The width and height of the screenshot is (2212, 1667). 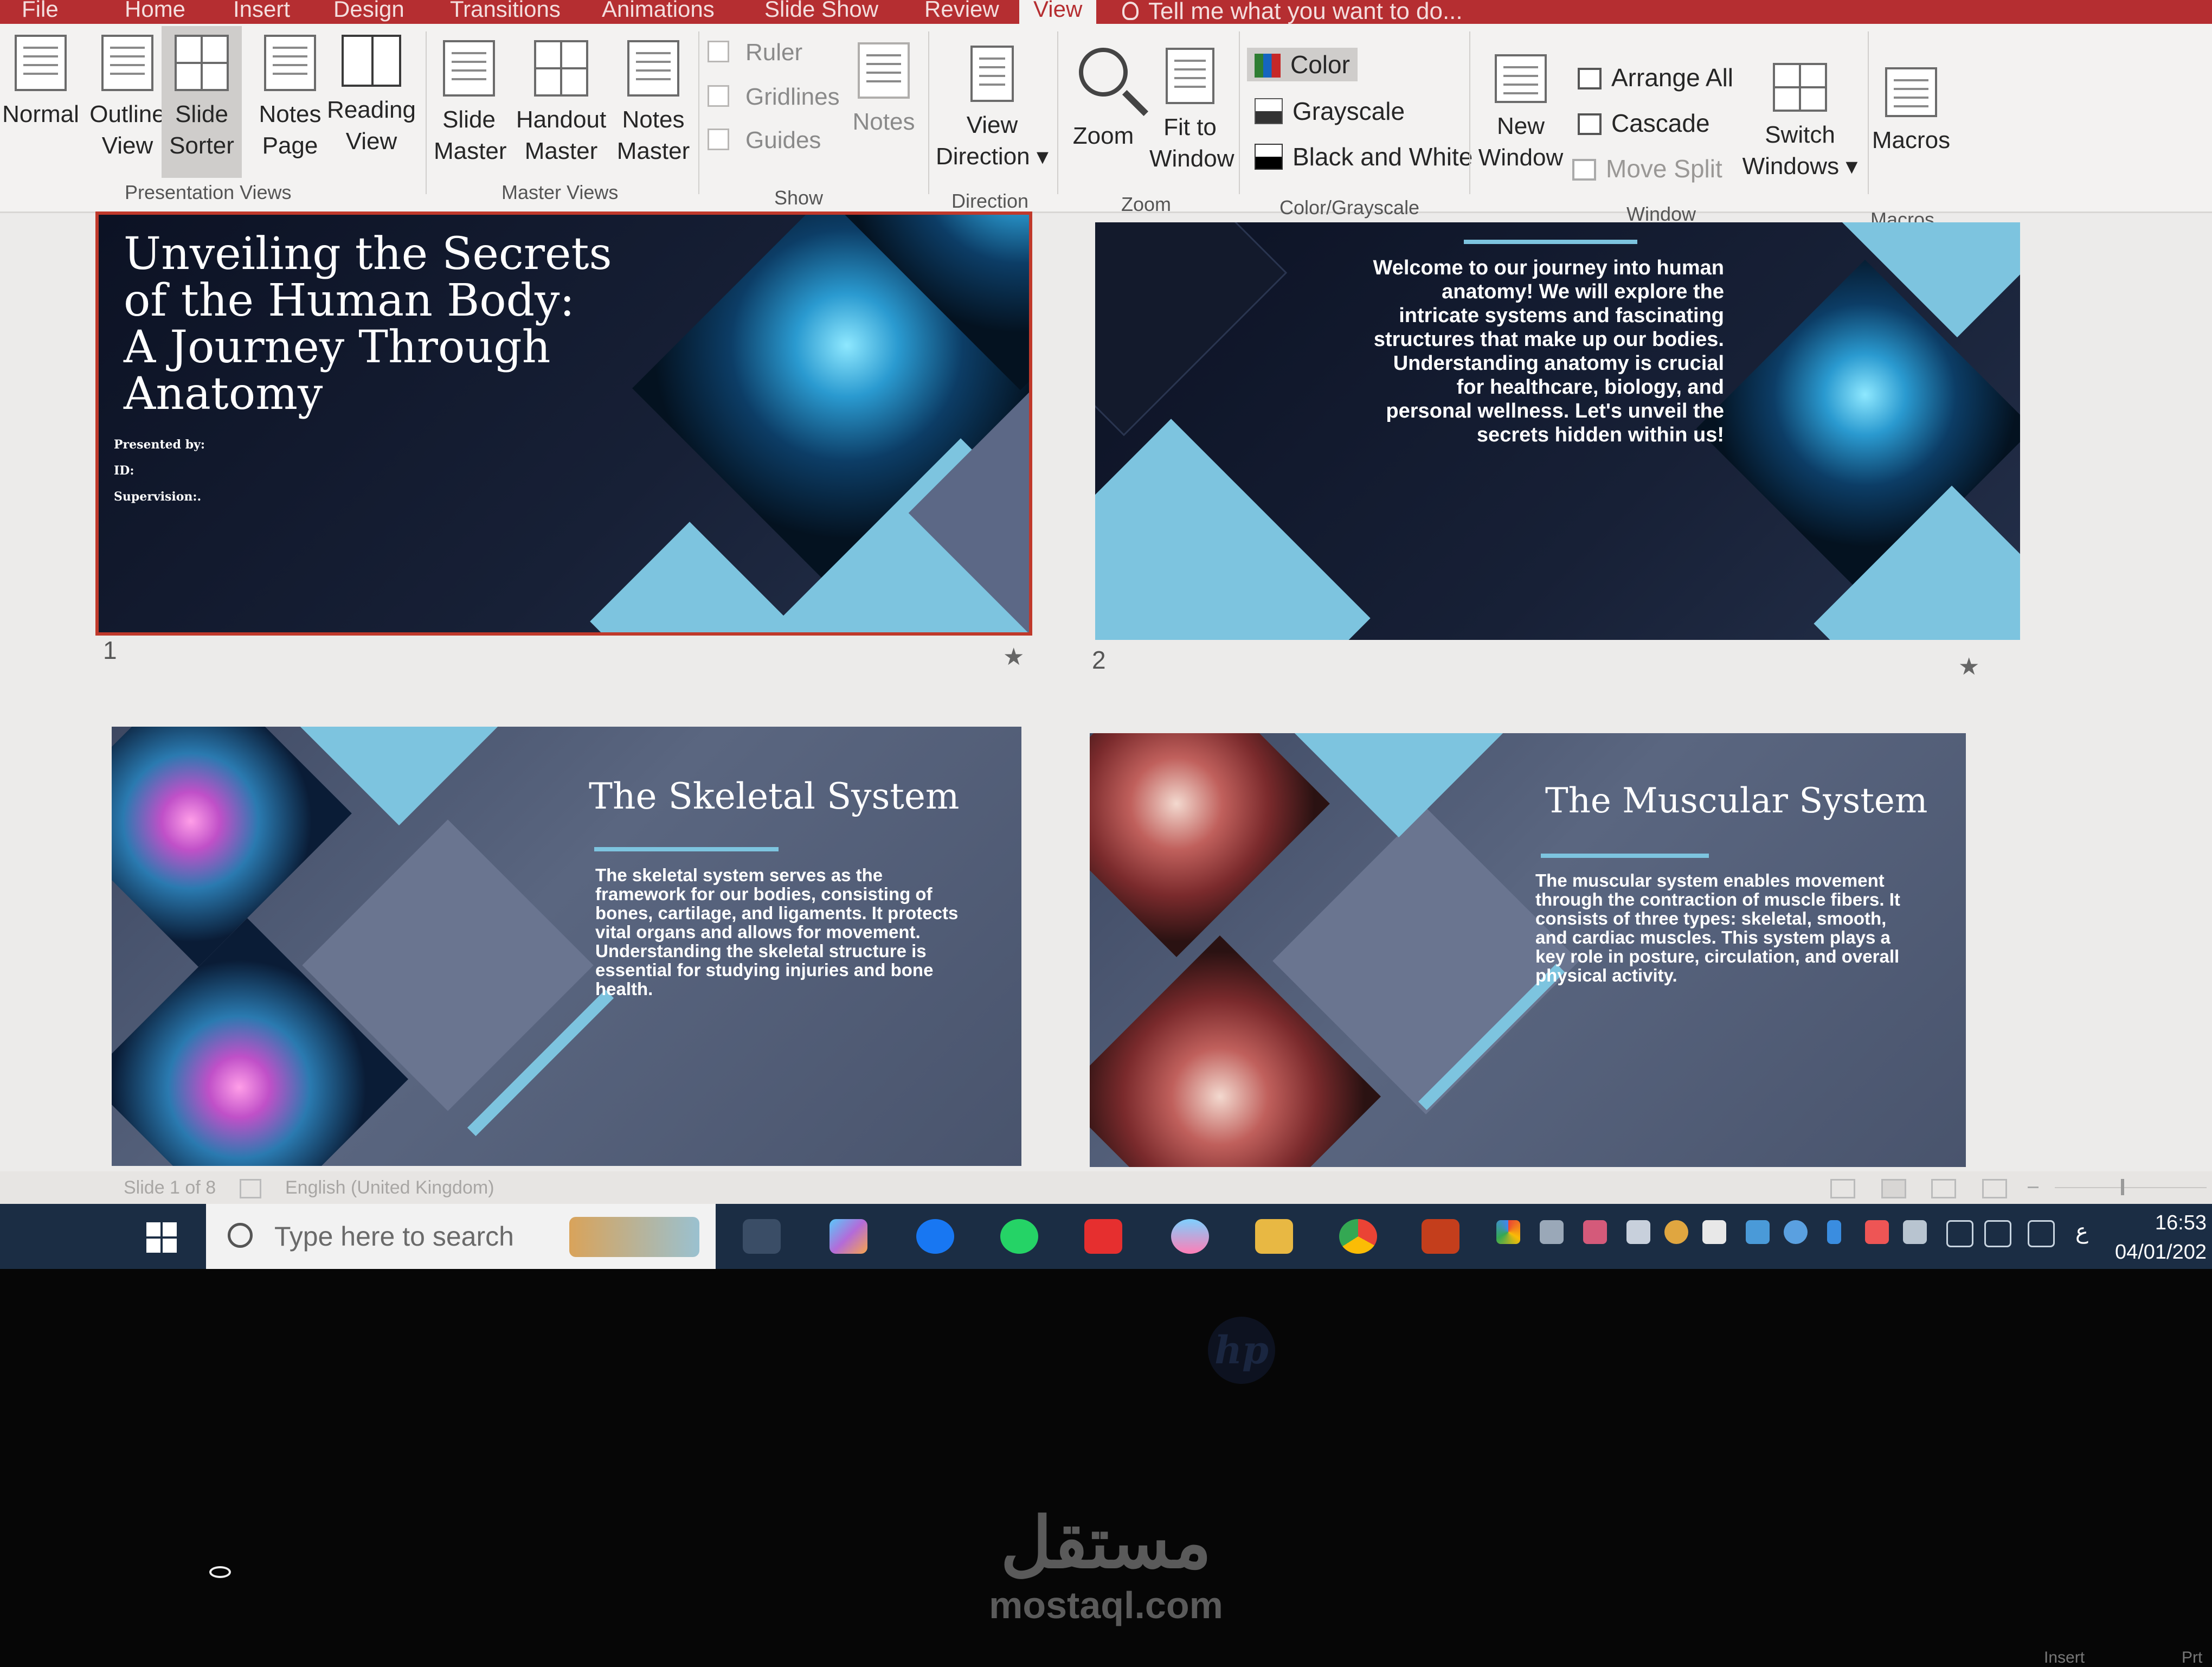 What do you see at coordinates (2131, 1187) in the screenshot?
I see `zoom-slider` at bounding box center [2131, 1187].